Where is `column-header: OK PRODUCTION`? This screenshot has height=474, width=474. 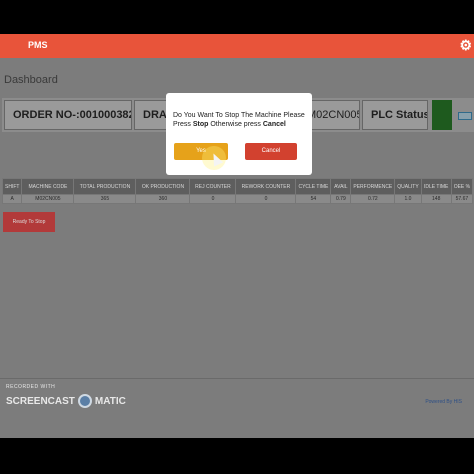 column-header: OK PRODUCTION is located at coordinates (163, 186).